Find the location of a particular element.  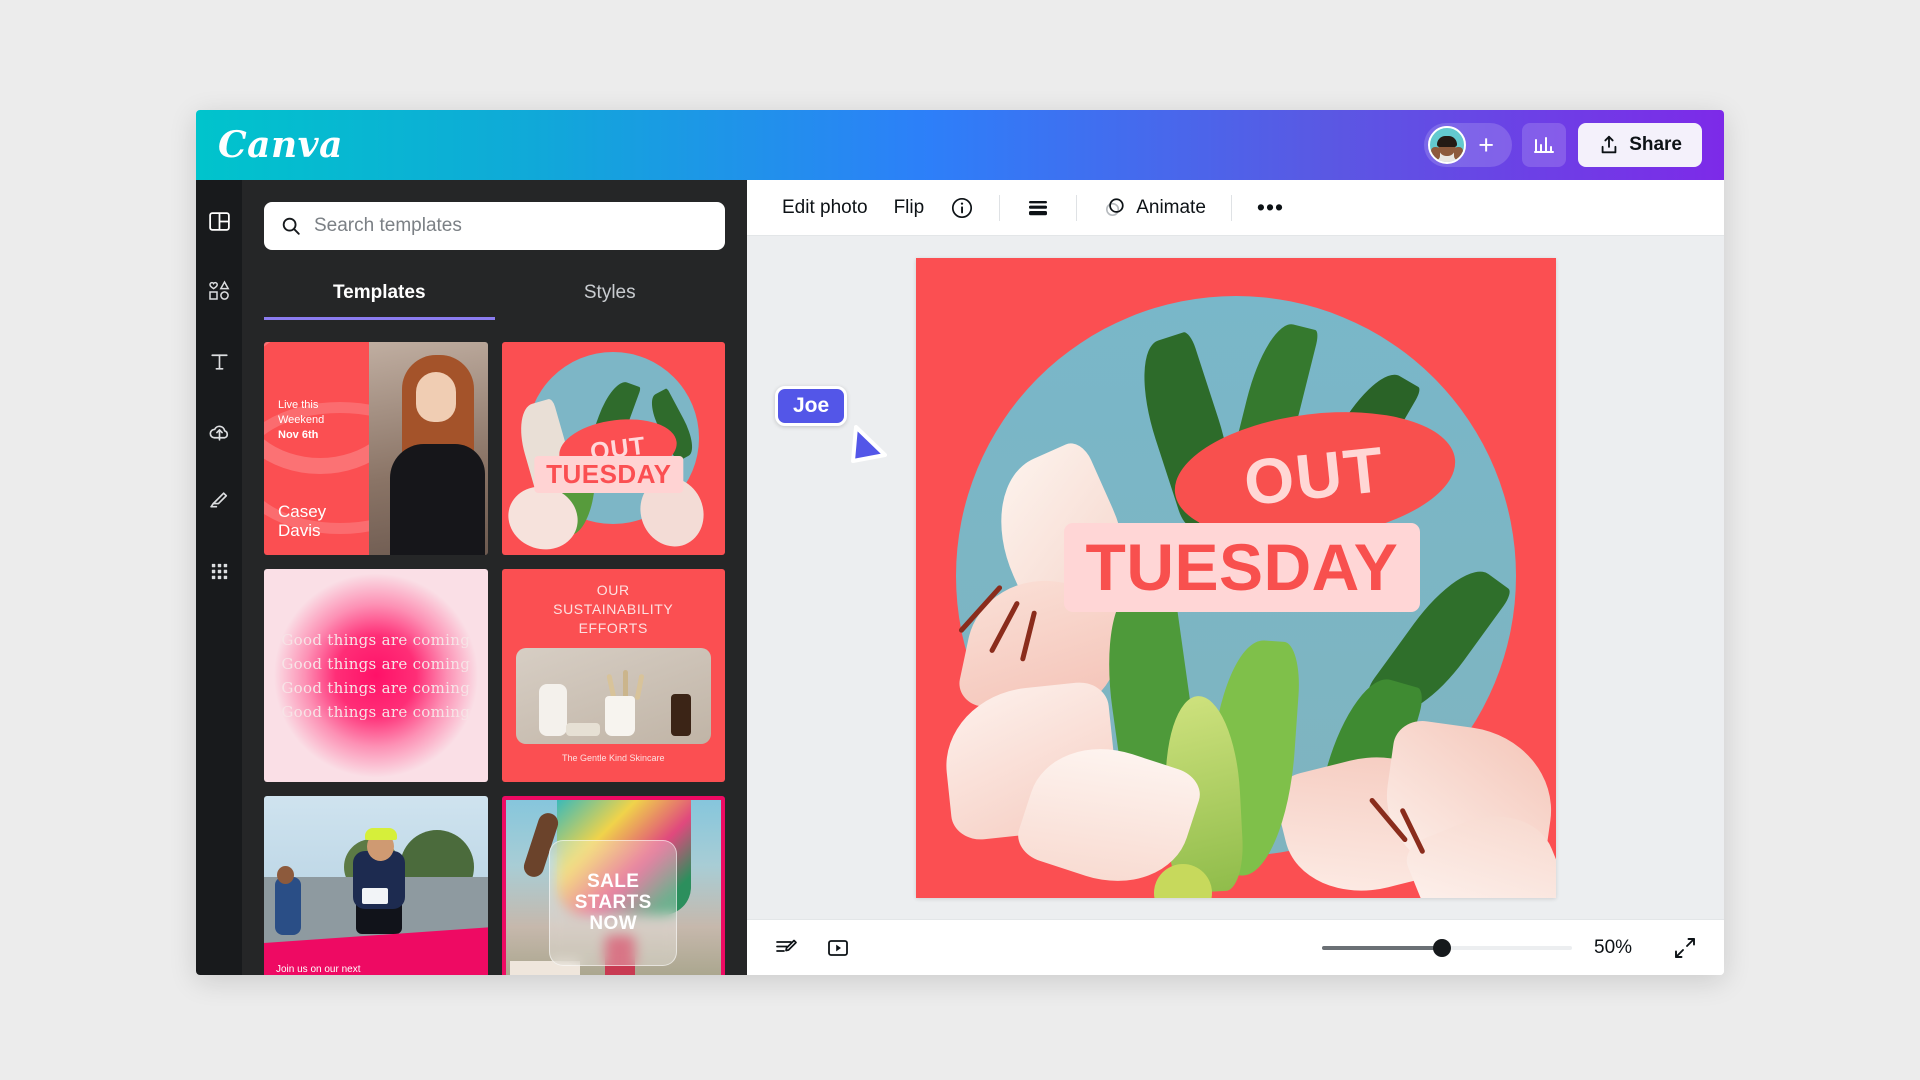

photo-soap is located at coordinates (583, 729).